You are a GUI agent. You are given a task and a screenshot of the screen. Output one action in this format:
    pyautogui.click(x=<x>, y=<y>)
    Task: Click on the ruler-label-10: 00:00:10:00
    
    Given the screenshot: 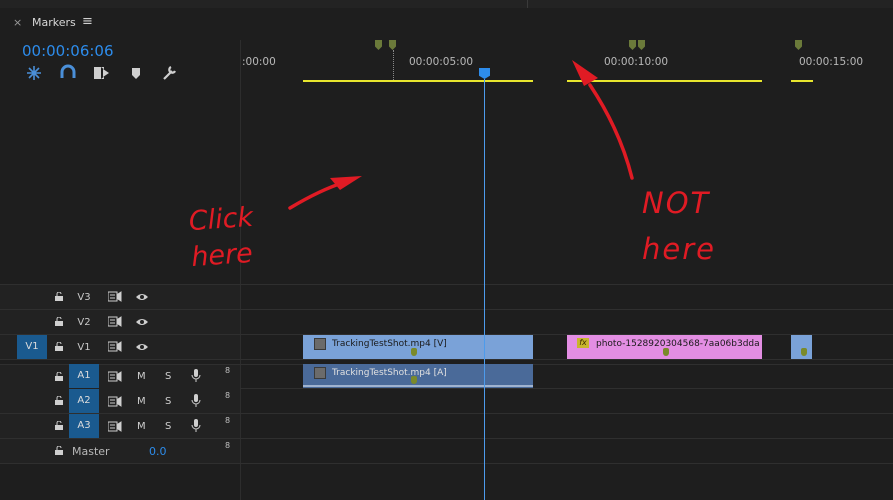 What is the action you would take?
    pyautogui.click(x=636, y=62)
    